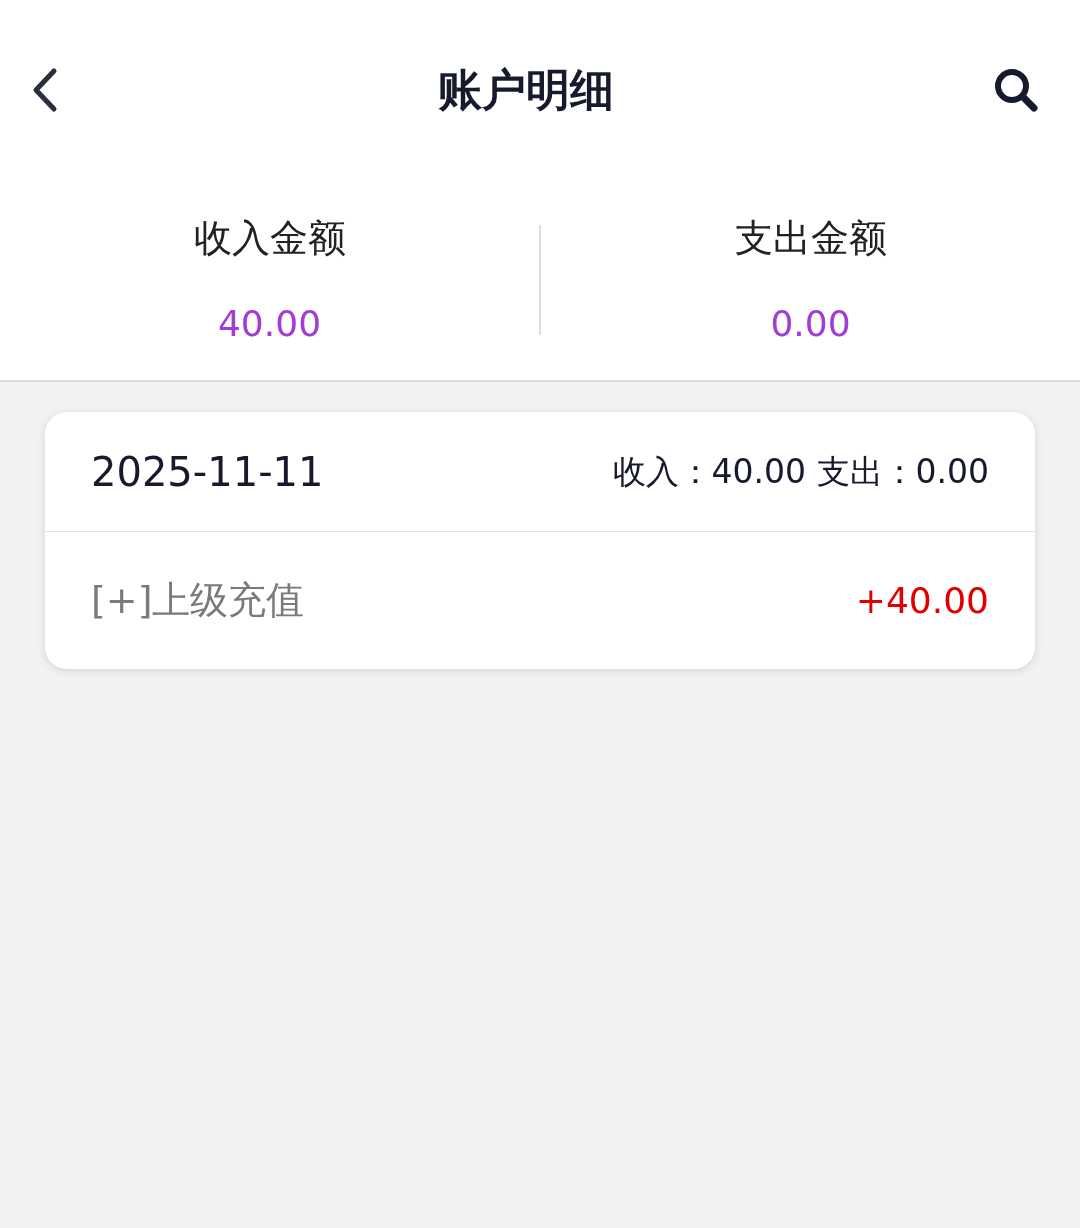 Image resolution: width=1080 pixels, height=1228 pixels. Describe the element at coordinates (269, 238) in the screenshot. I see `summary-label: 收入金额` at that location.